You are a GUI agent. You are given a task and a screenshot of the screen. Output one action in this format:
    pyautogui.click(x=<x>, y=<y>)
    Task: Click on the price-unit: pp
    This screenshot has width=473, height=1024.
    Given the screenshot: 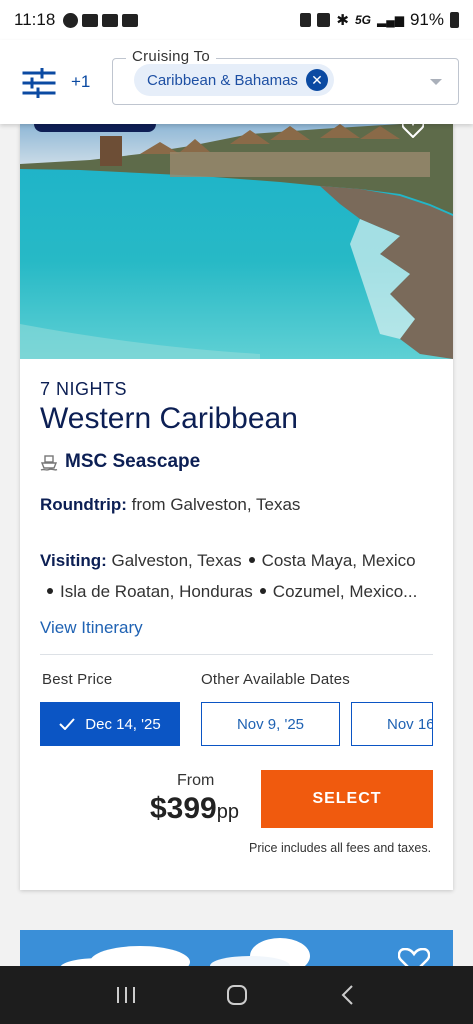 What is the action you would take?
    pyautogui.click(x=227, y=812)
    